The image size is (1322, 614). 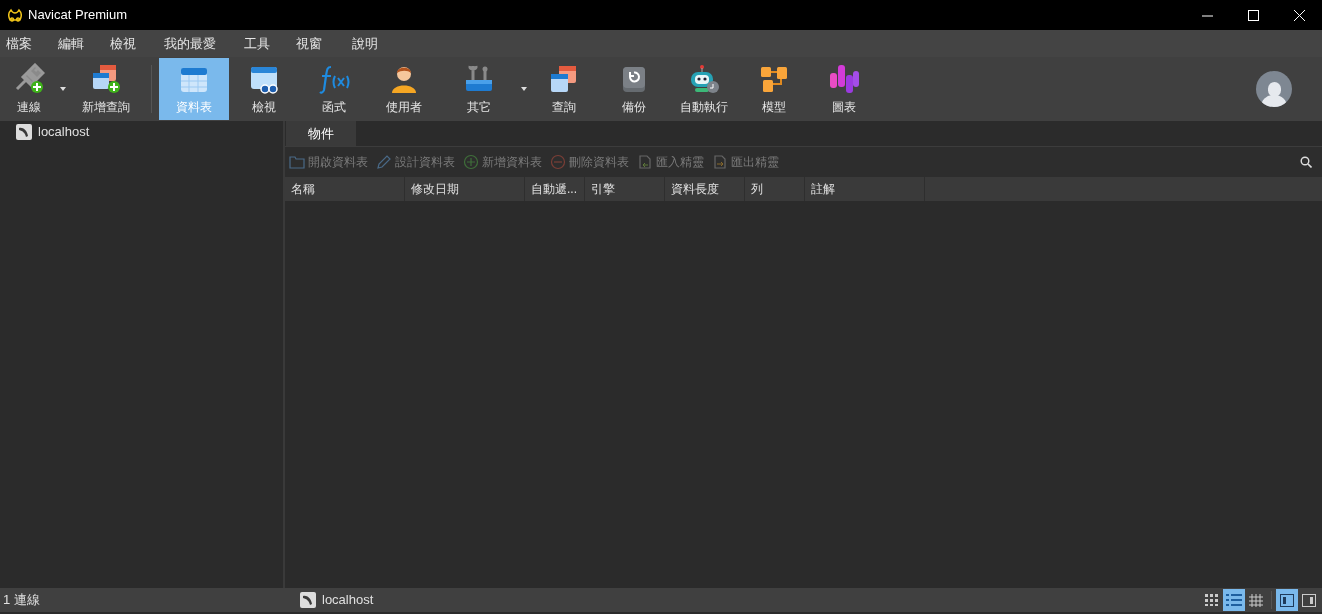 I want to click on window-title: Navicat Premium, so click(x=77, y=15).